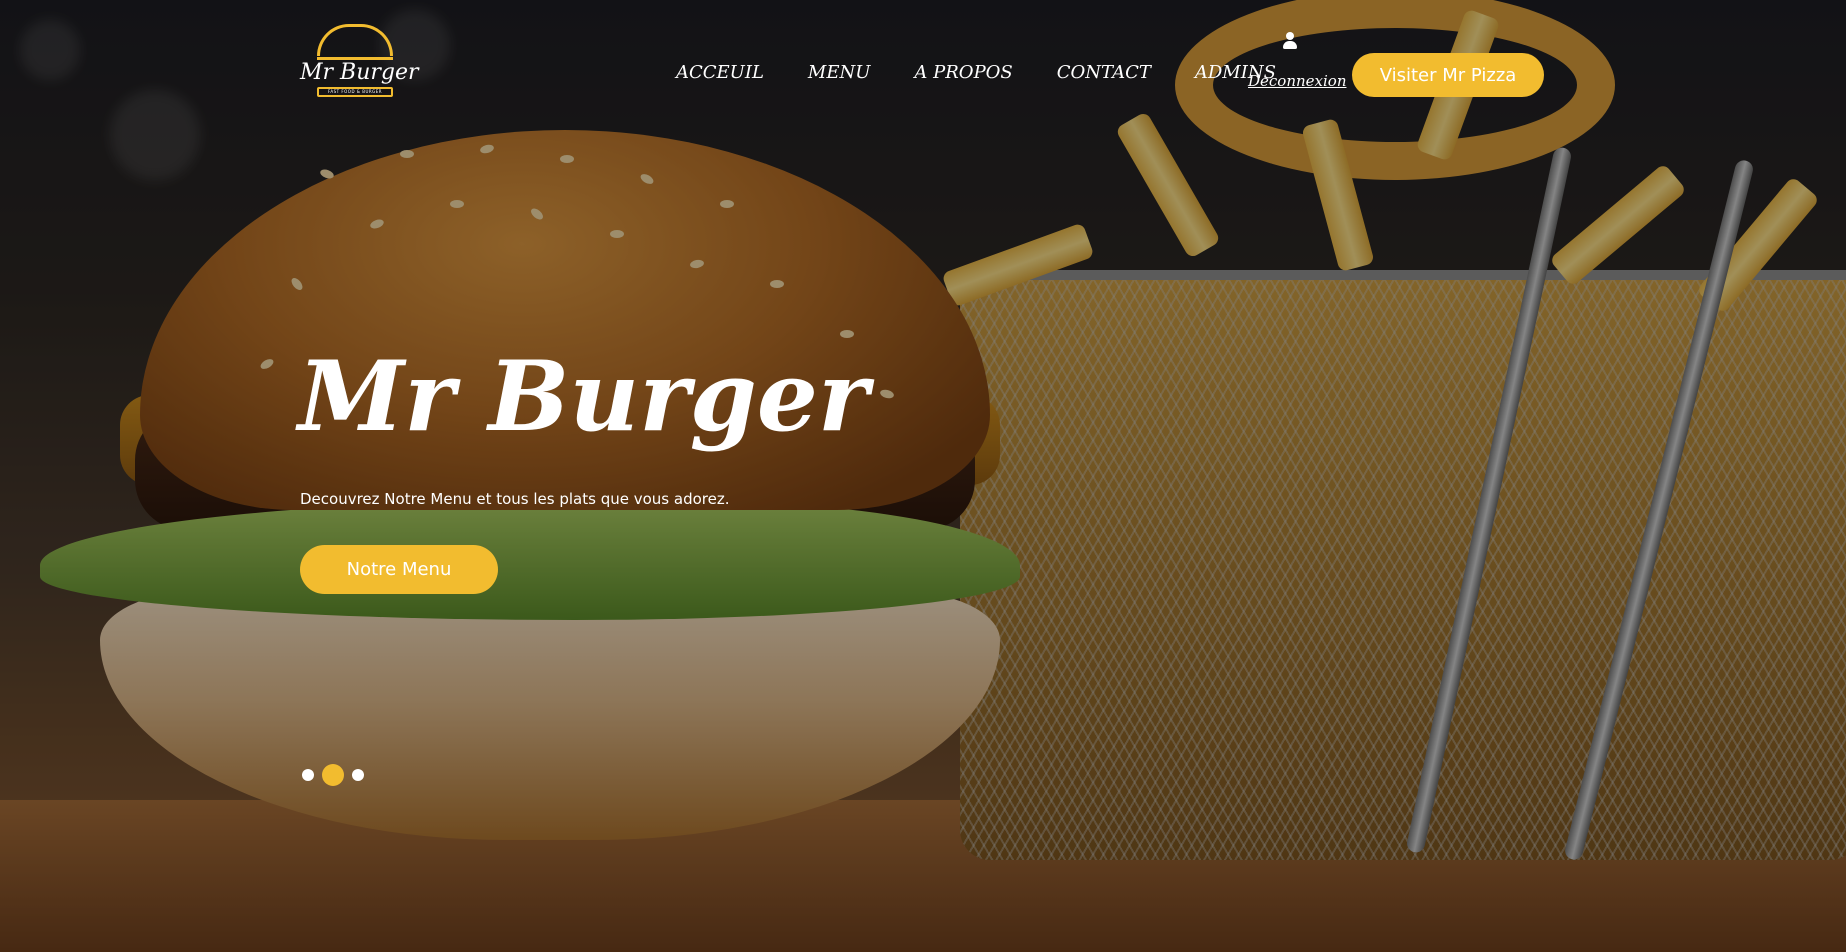  Describe the element at coordinates (359, 72) in the screenshot. I see `logo-text: Mr Burger` at that location.